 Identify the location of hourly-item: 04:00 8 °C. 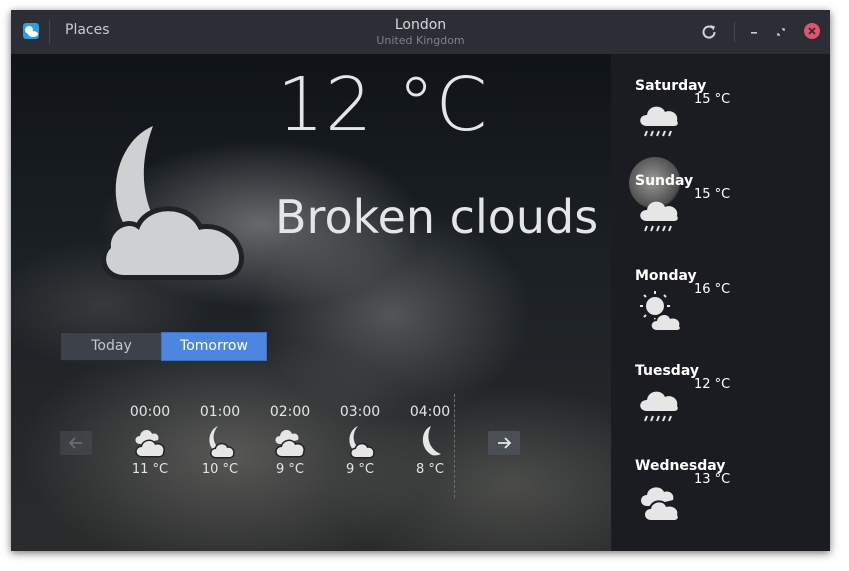
(430, 440).